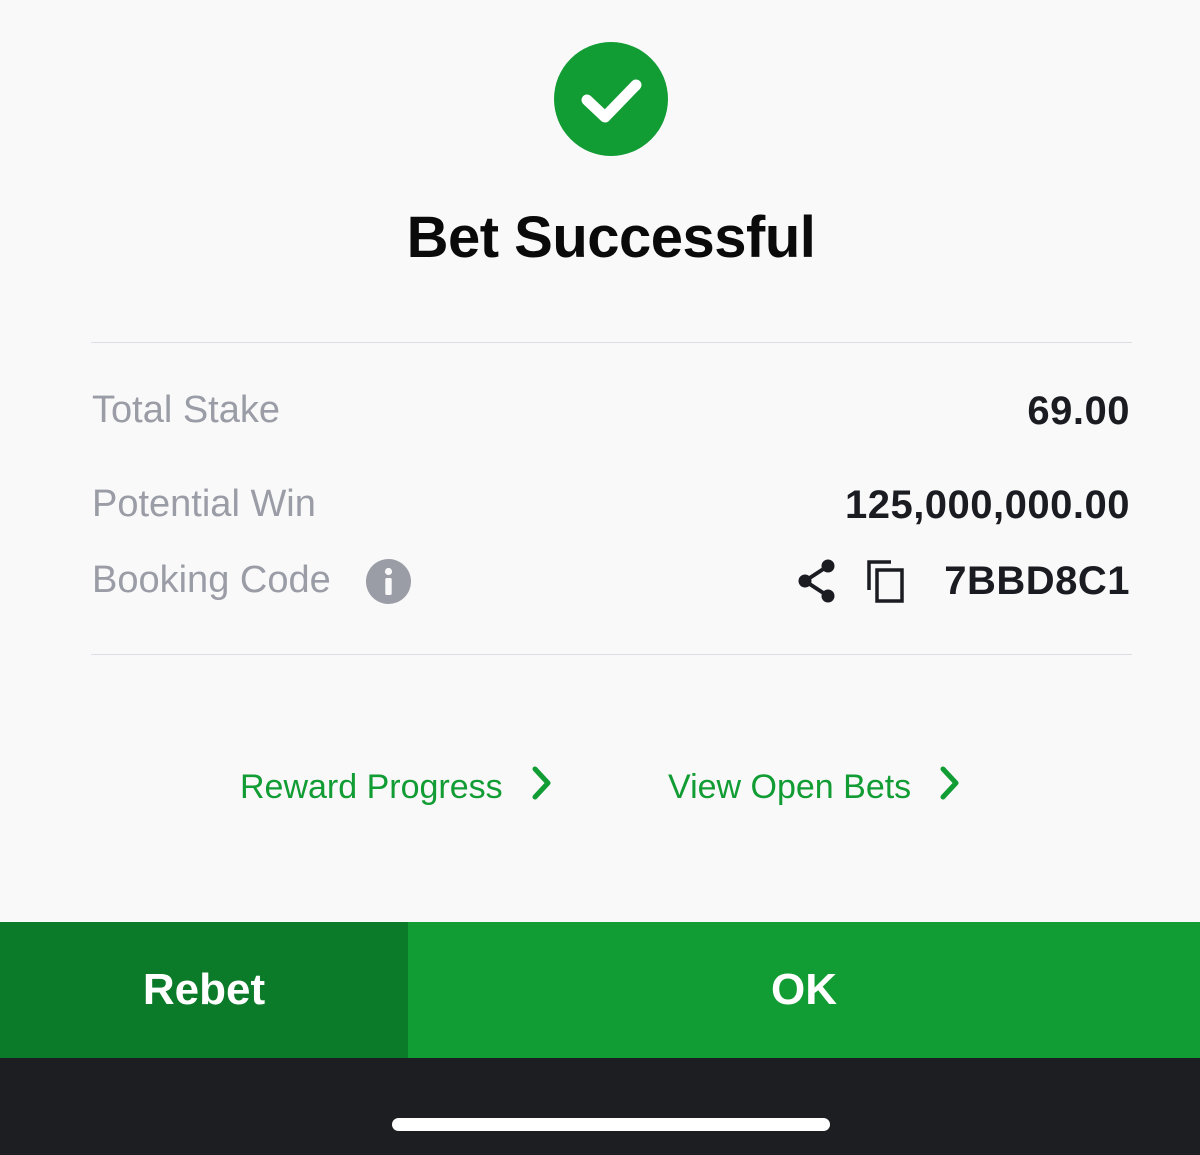 This screenshot has width=1200, height=1155. Describe the element at coordinates (611, 237) in the screenshot. I see `dialog-title: Bet Successful` at that location.